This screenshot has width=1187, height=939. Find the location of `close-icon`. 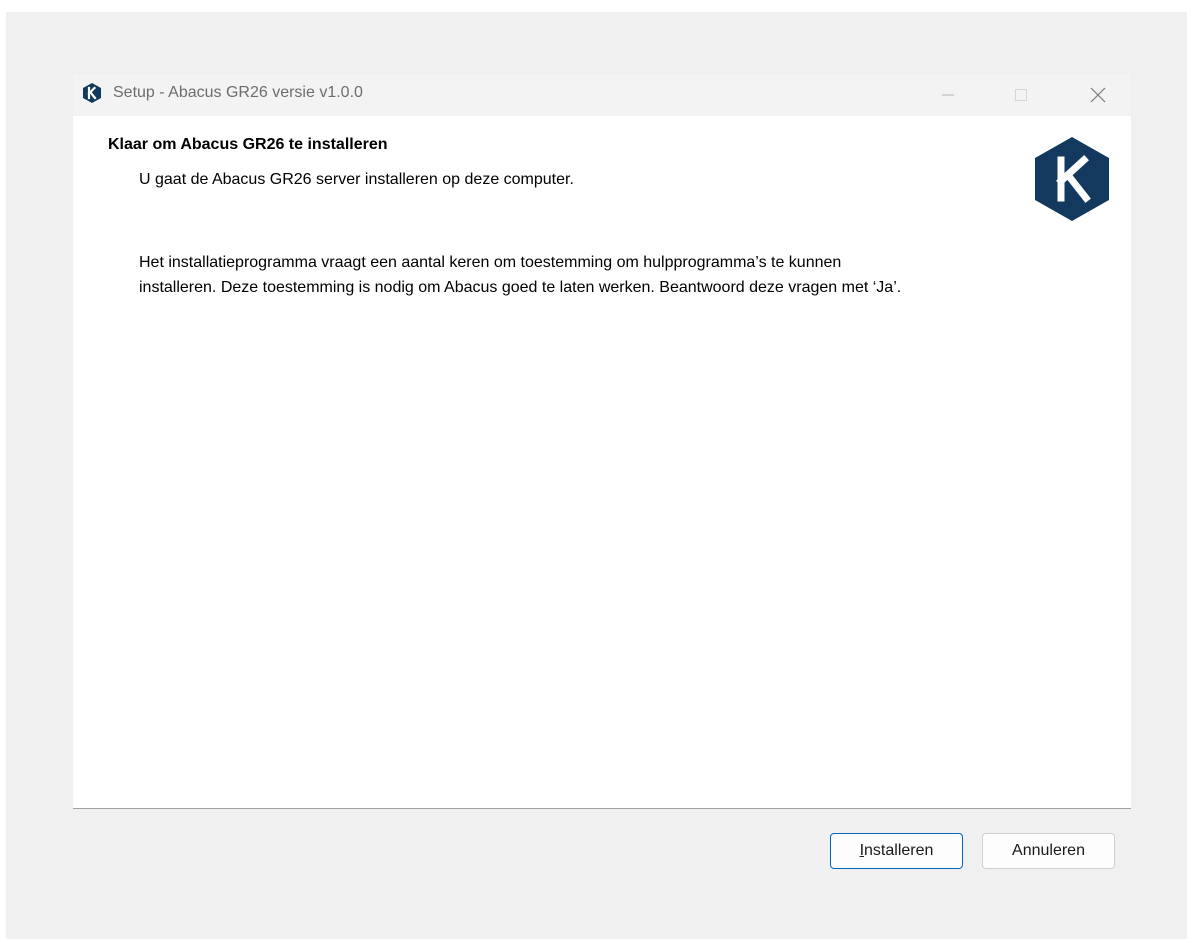

close-icon is located at coordinates (1098, 95).